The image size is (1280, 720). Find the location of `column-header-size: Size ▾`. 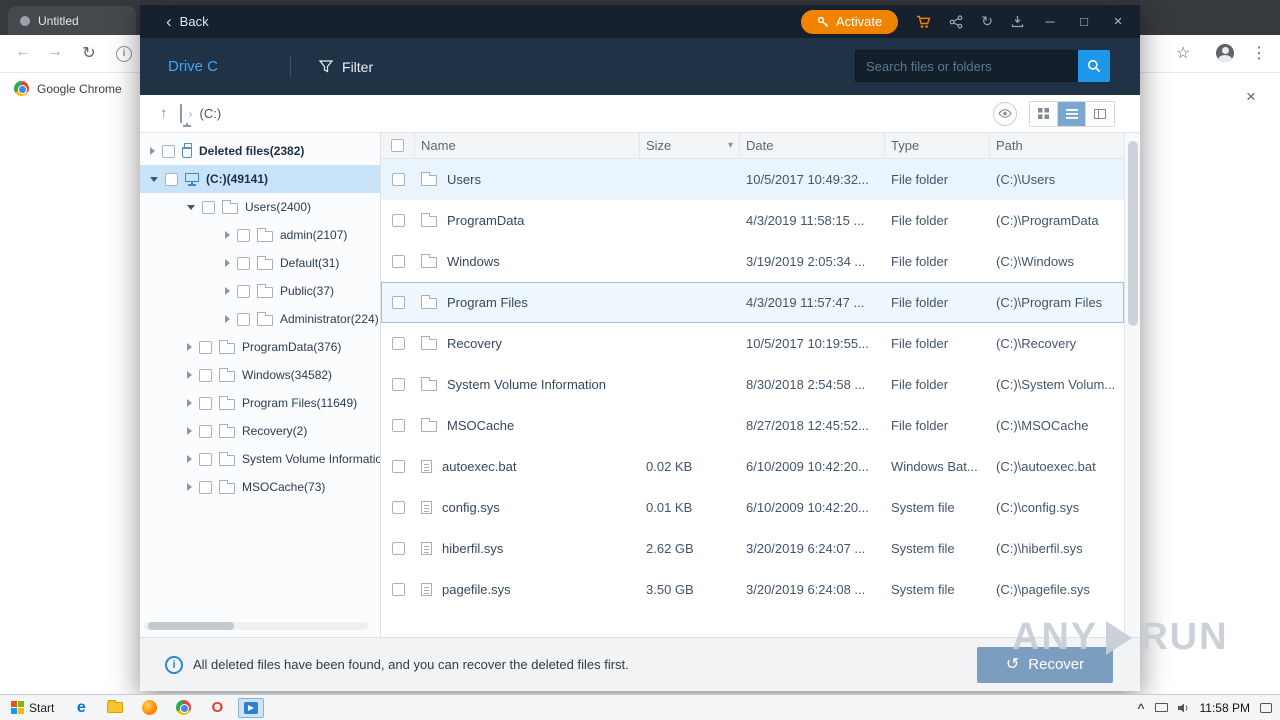

column-header-size: Size ▾ is located at coordinates (690, 145).